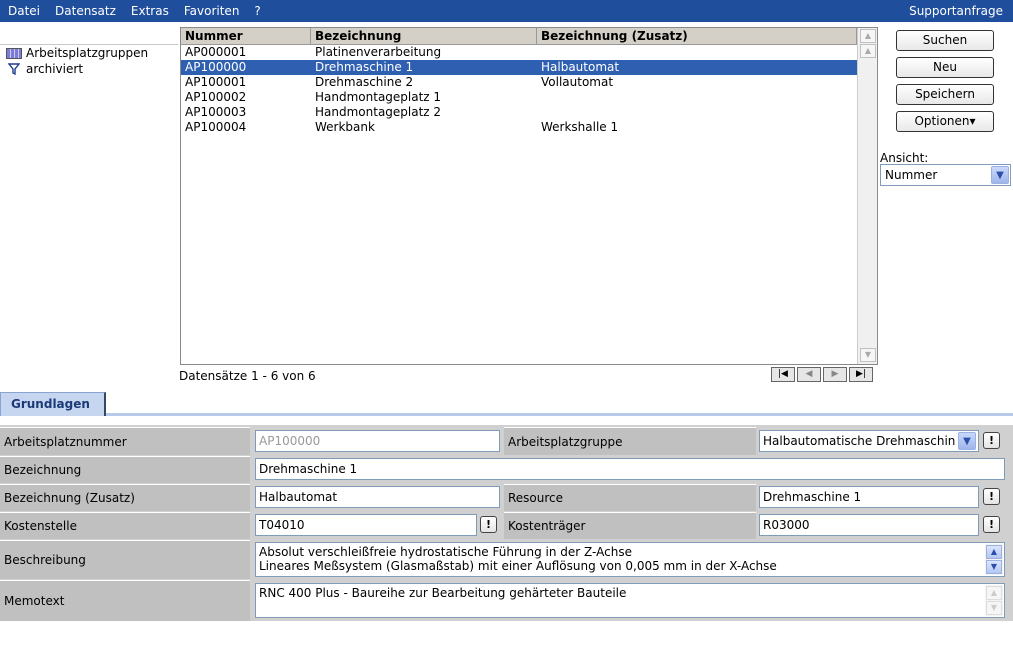  I want to click on cell-nummer: AP100004, so click(216, 127).